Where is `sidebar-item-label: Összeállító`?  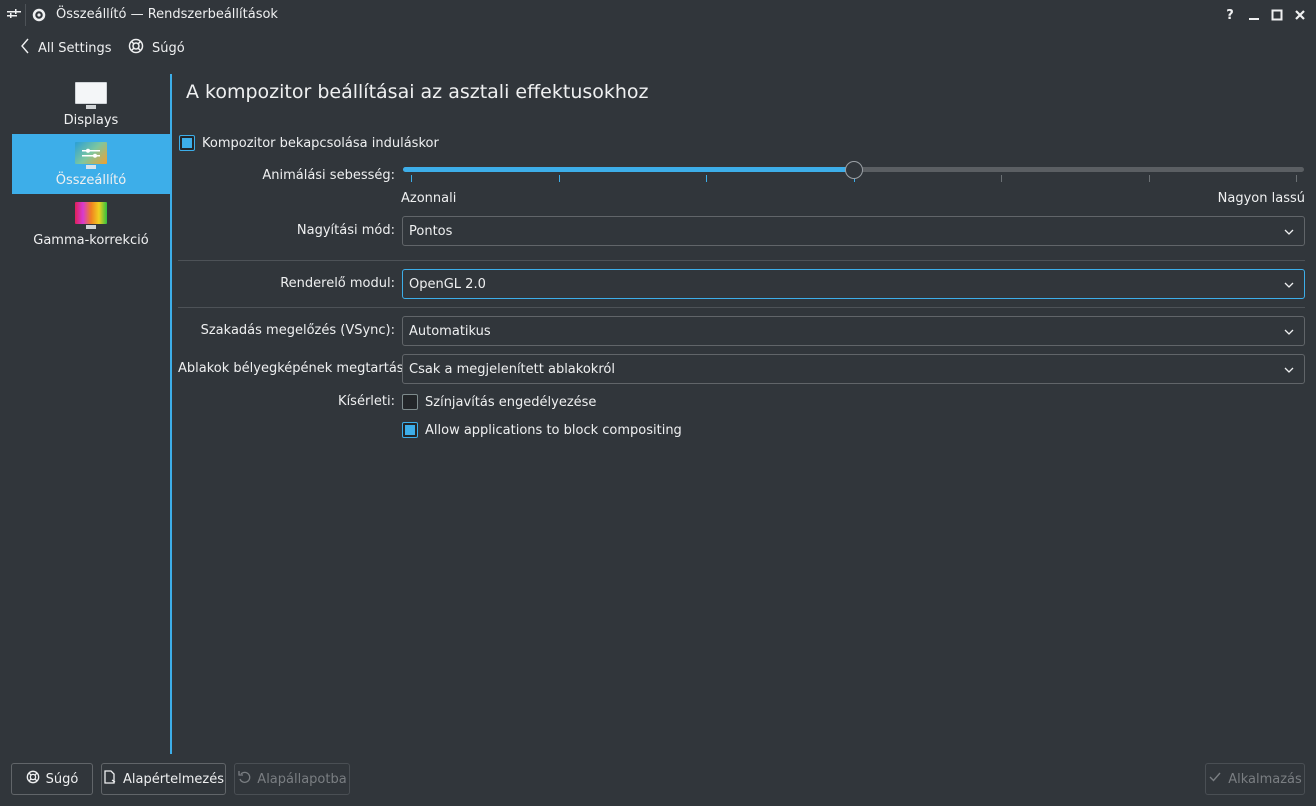
sidebar-item-label: Összeállító is located at coordinates (91, 180).